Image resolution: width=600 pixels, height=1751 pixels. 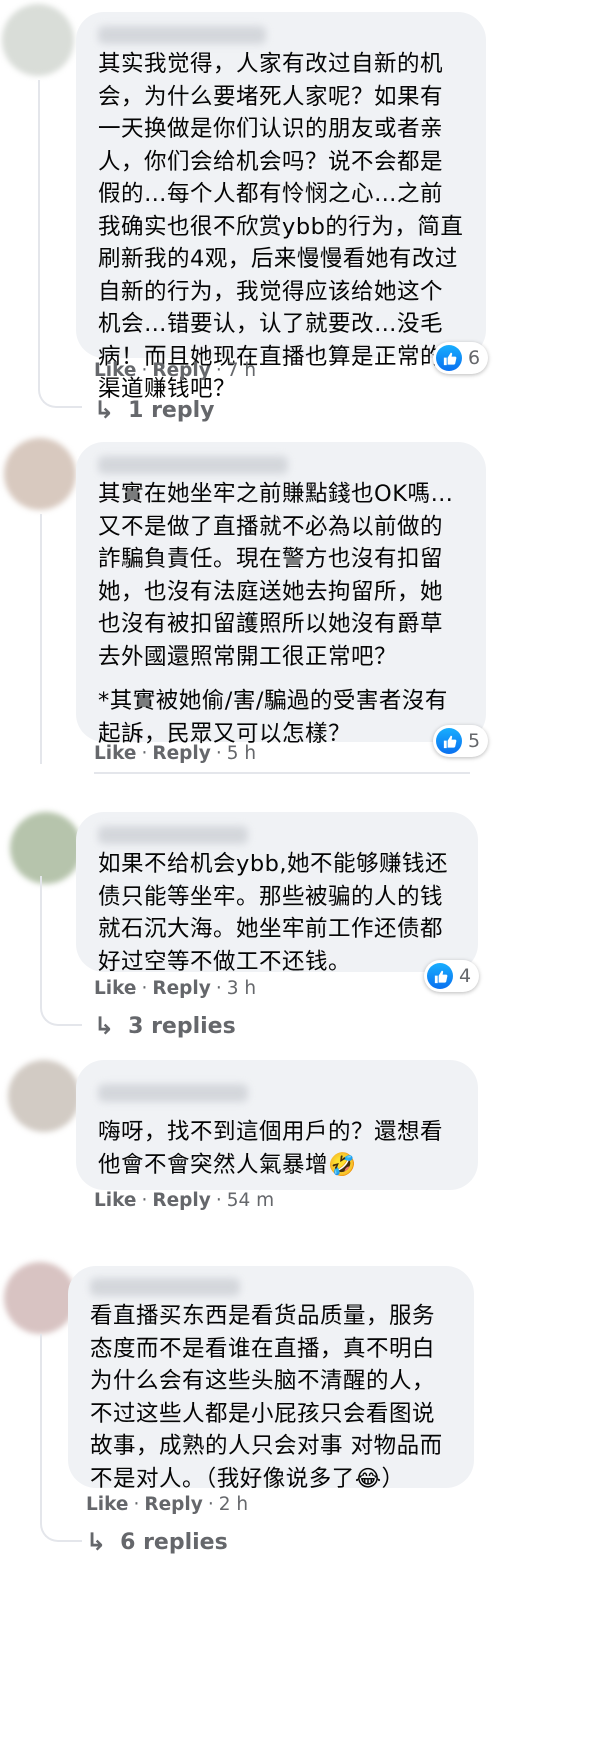 I want to click on reaction-summary: 4, so click(x=452, y=976).